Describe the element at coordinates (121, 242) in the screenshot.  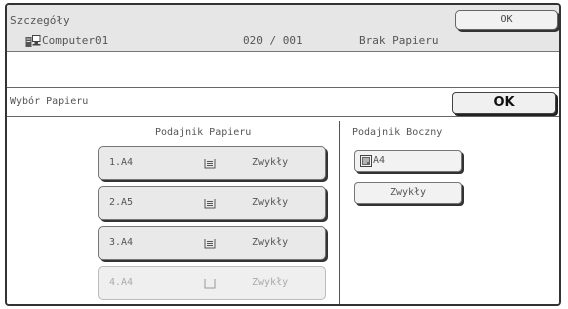
I see `tray-size-label: 3.A4` at that location.